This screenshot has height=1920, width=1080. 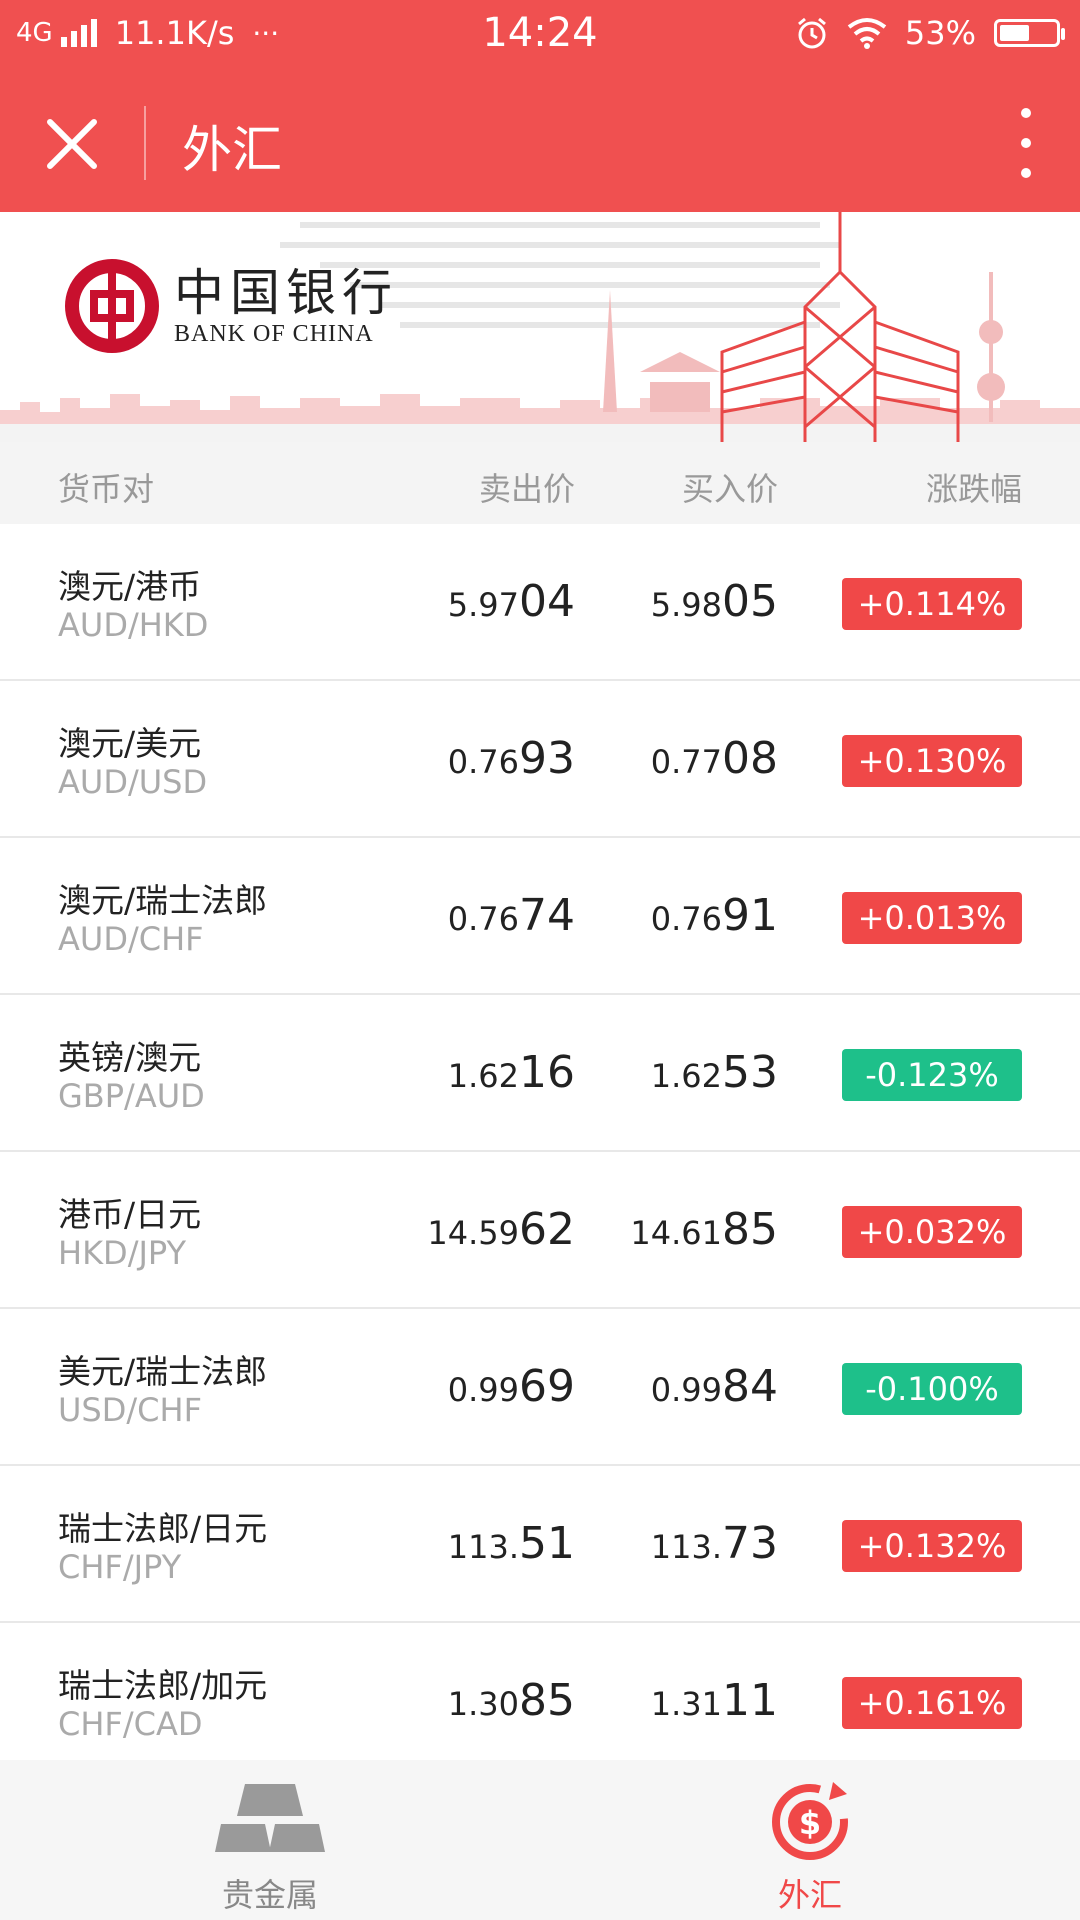 What do you see at coordinates (686, 762) in the screenshot?
I see `buy-price-major: 0.77` at bounding box center [686, 762].